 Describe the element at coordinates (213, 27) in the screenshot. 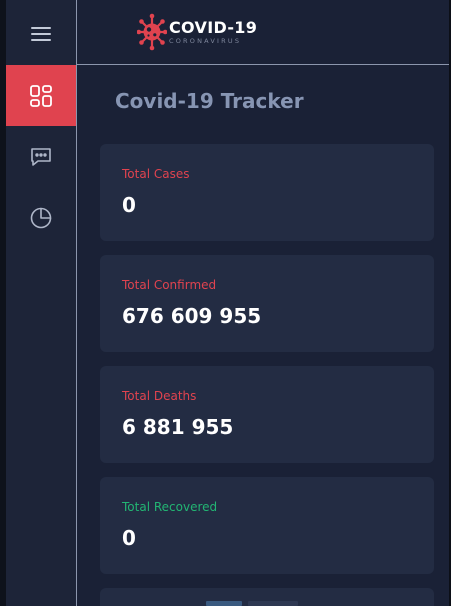

I see `logo-title: COVID-19` at that location.